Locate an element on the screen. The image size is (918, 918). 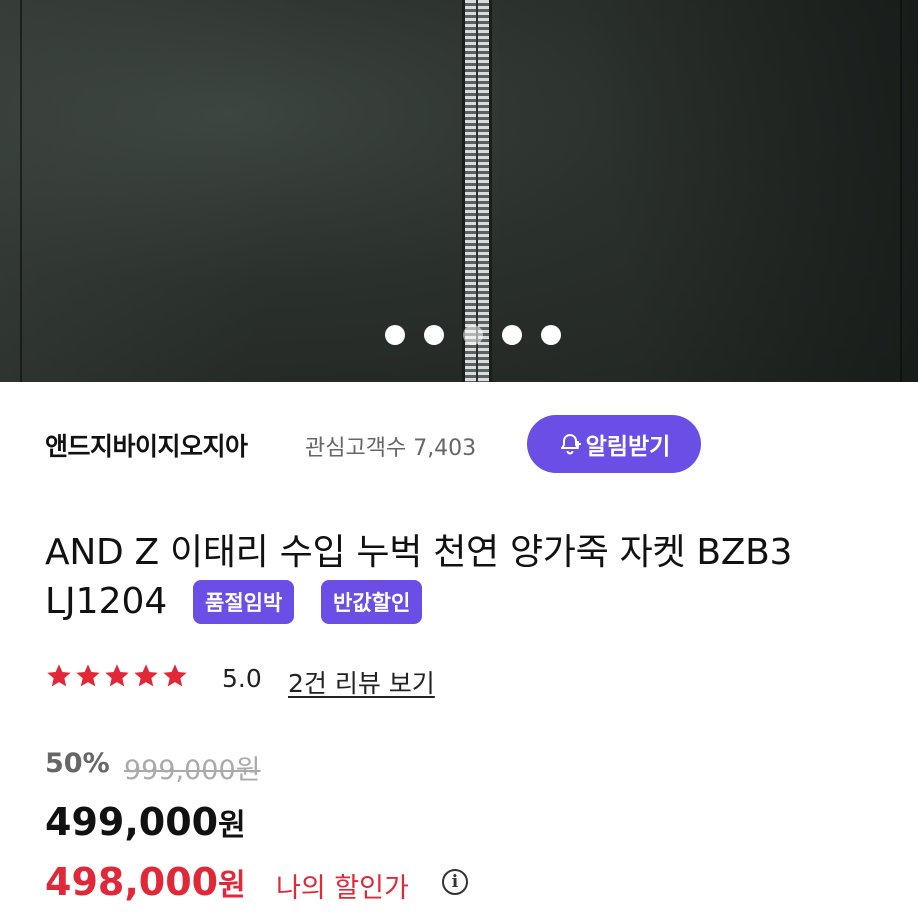
product-title-line1: AND Z 이태리 수입 누벅 천연 양가죽 자켓 BZB3 is located at coordinates (419, 552).